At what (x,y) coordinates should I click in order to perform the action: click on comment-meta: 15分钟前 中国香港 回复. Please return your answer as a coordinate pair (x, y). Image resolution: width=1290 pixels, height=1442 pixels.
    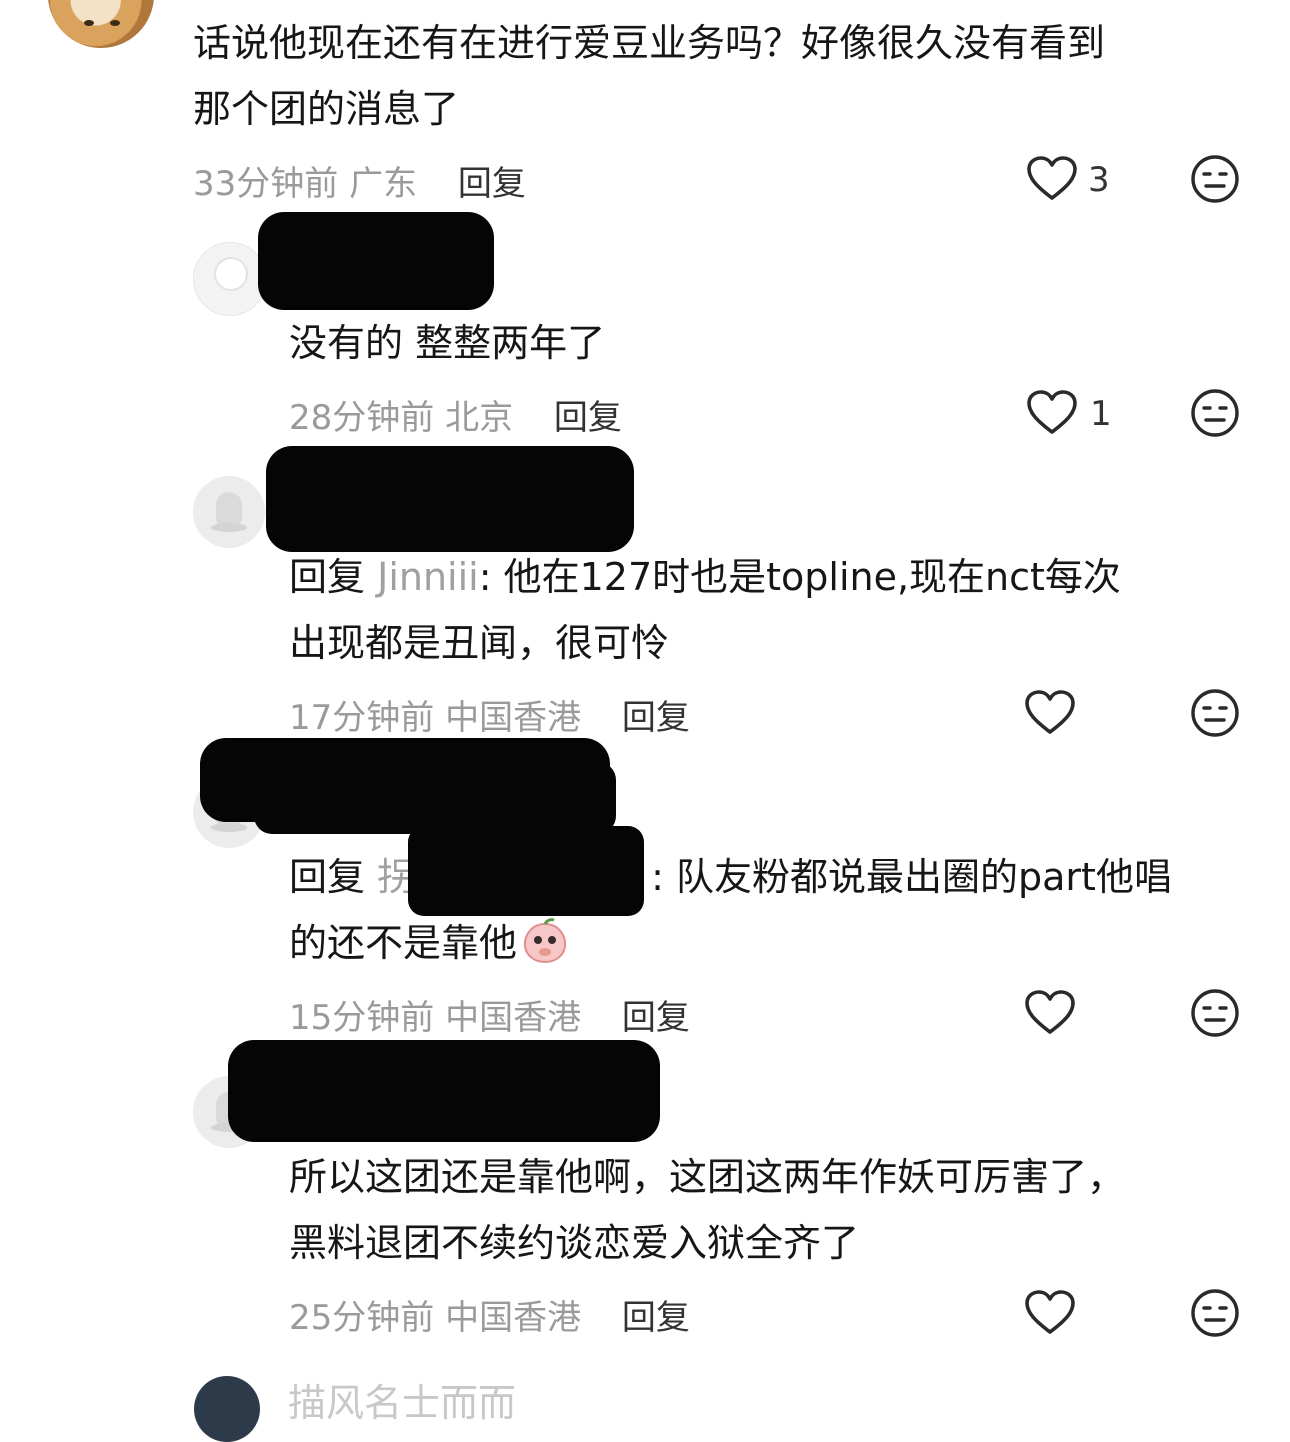
    Looking at the image, I should click on (489, 1014).